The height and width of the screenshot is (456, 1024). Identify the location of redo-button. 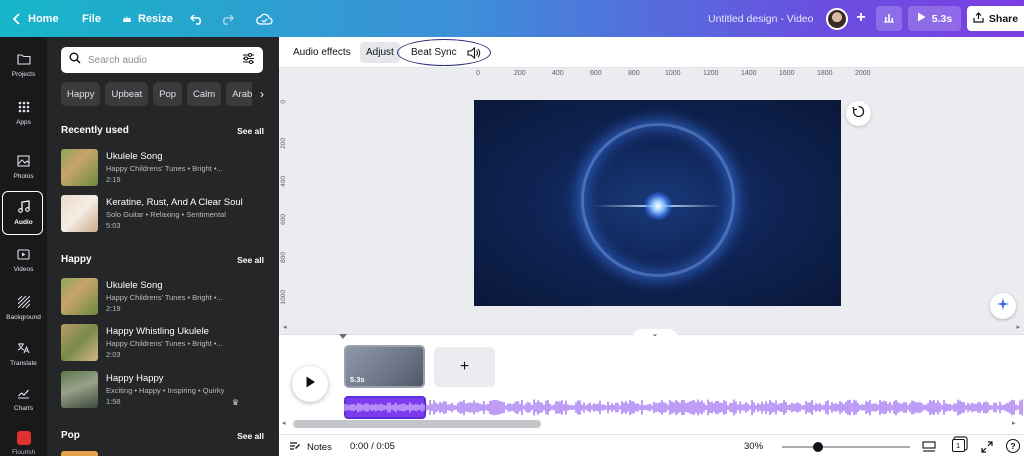
(227, 18).